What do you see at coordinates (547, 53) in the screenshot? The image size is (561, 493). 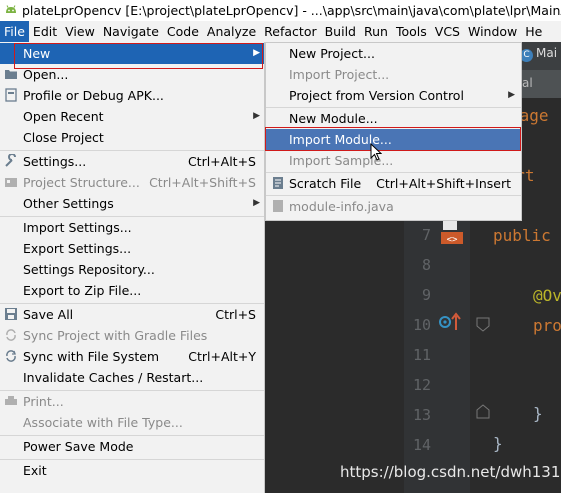 I see `editor-tab-label: Mai` at bounding box center [547, 53].